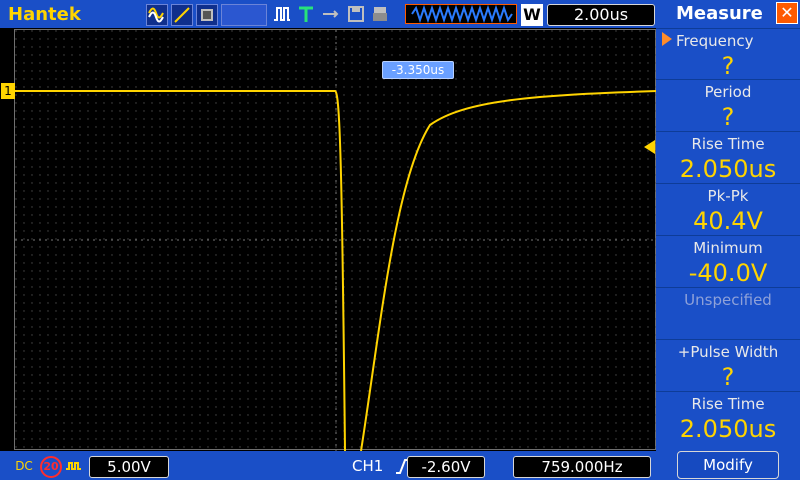 This screenshot has width=800, height=480. Describe the element at coordinates (728, 117) in the screenshot. I see `measure-item-period-value: ?` at that location.